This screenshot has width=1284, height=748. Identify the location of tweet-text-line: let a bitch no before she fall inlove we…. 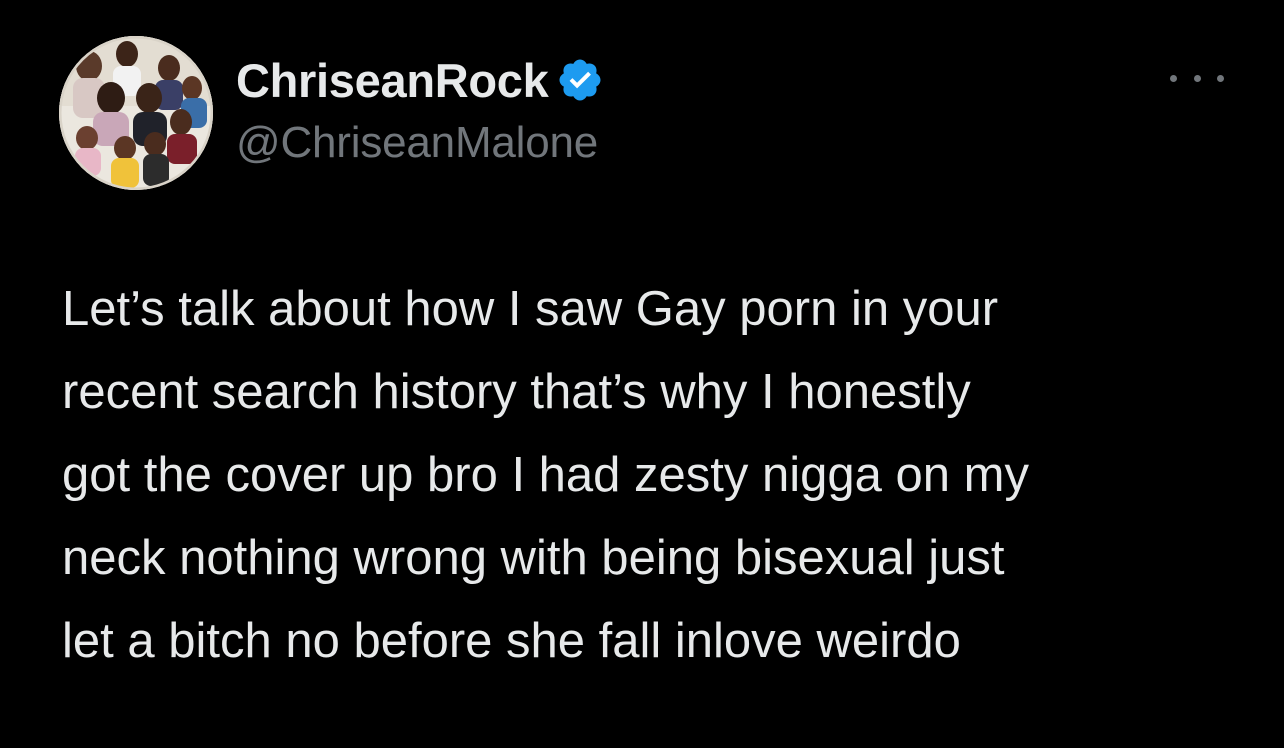
(511, 641).